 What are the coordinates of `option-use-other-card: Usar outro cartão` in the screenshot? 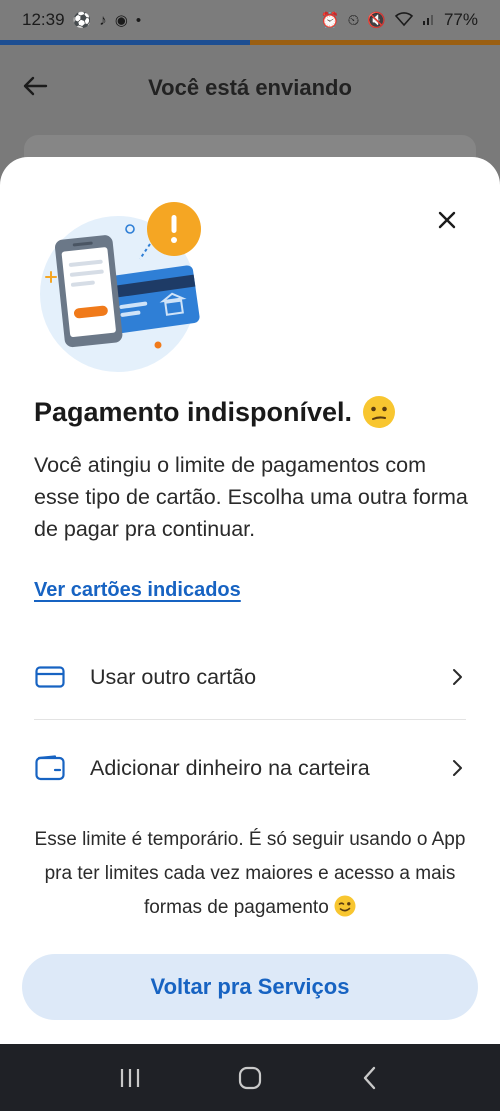 It's located at (250, 677).